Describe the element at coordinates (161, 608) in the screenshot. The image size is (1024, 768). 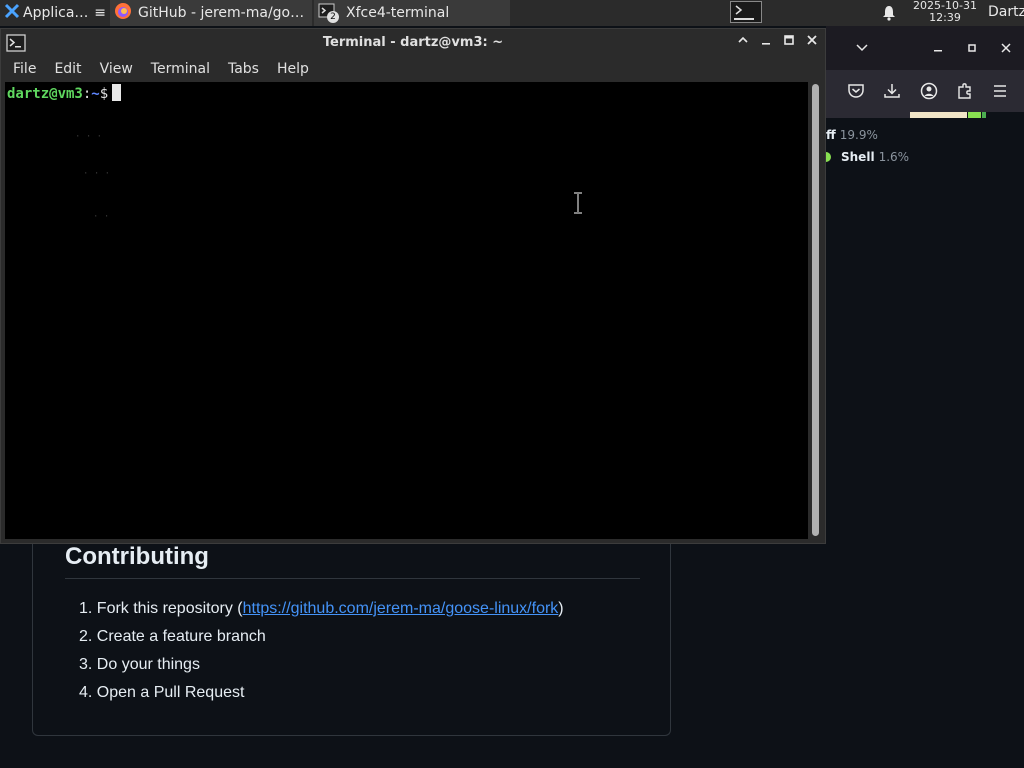
I see `list-item-text: 1. Fork this repository (` at that location.